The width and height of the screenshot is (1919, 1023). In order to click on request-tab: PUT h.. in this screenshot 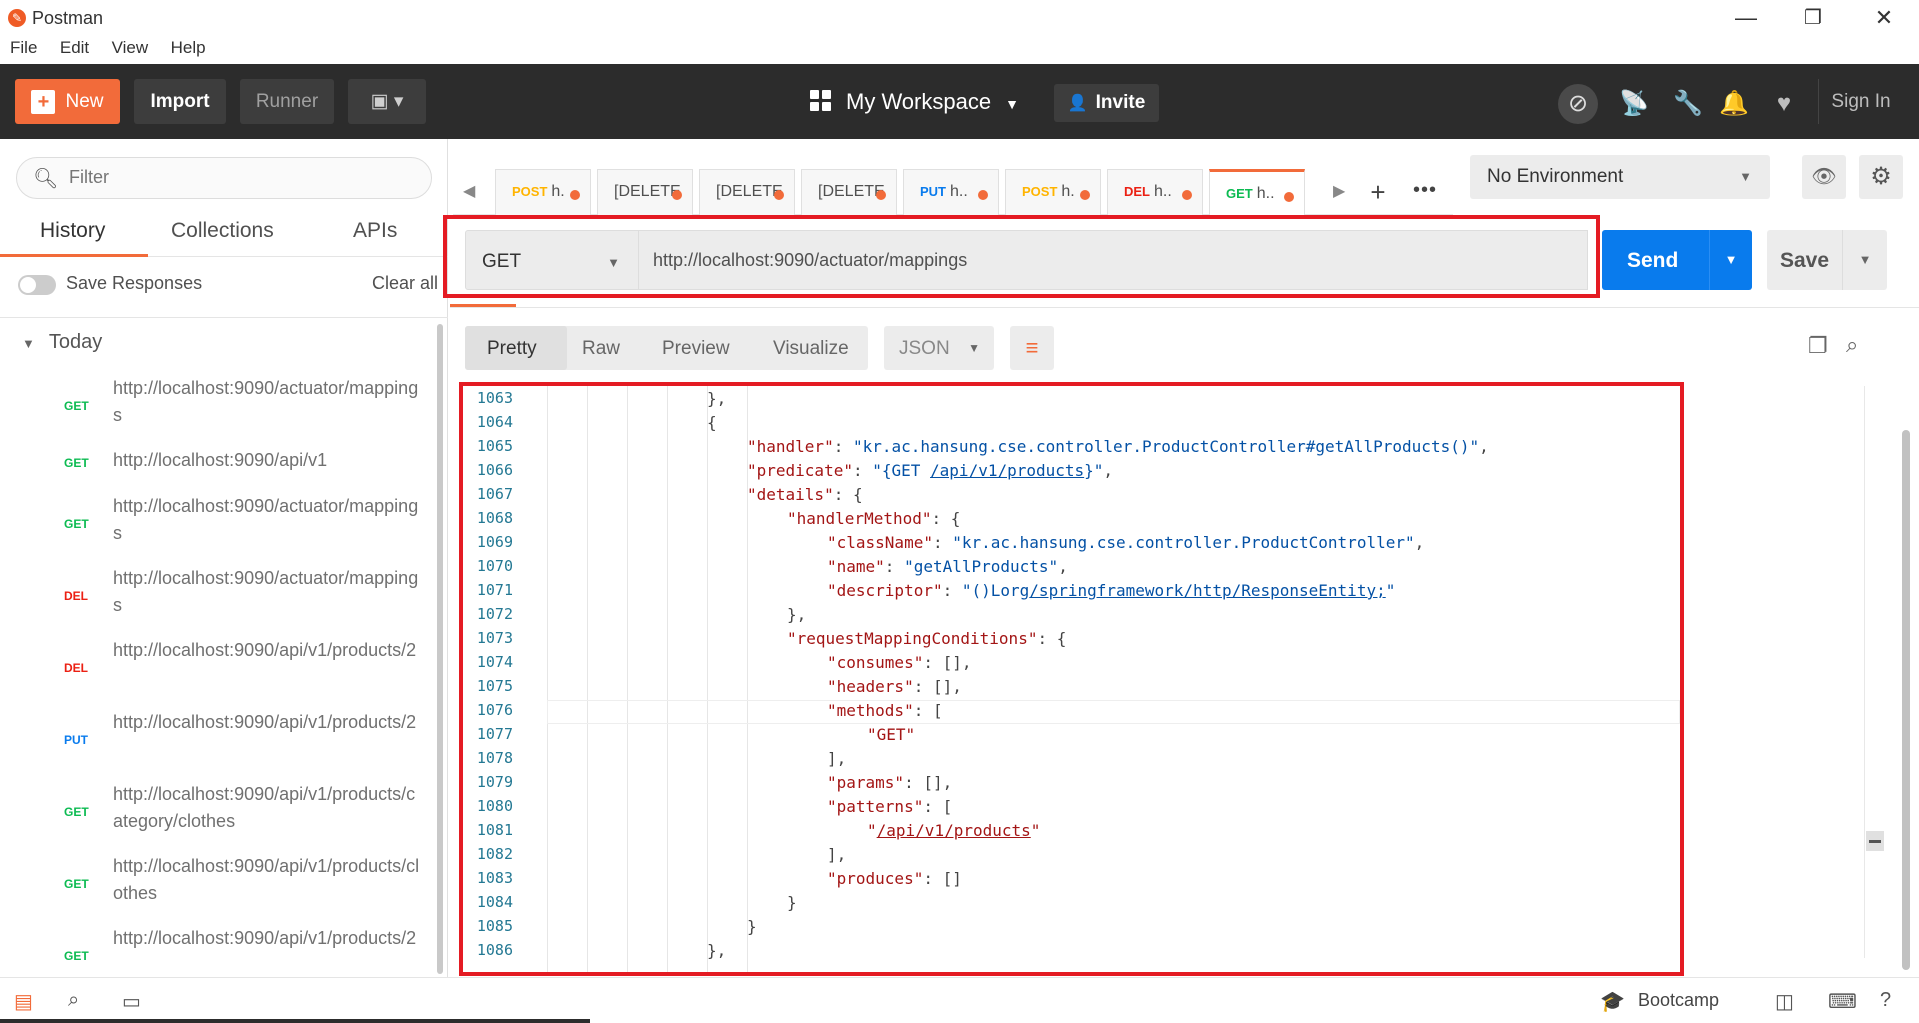, I will do `click(951, 192)`.